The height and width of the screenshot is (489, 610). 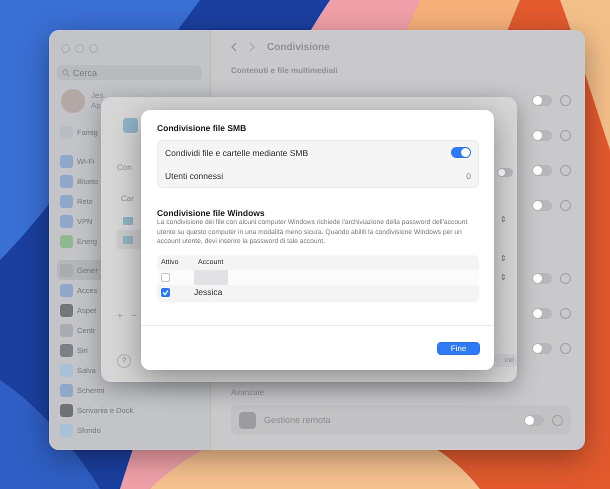 What do you see at coordinates (194, 175) in the screenshot?
I see `row-label: Utenti connessi` at bounding box center [194, 175].